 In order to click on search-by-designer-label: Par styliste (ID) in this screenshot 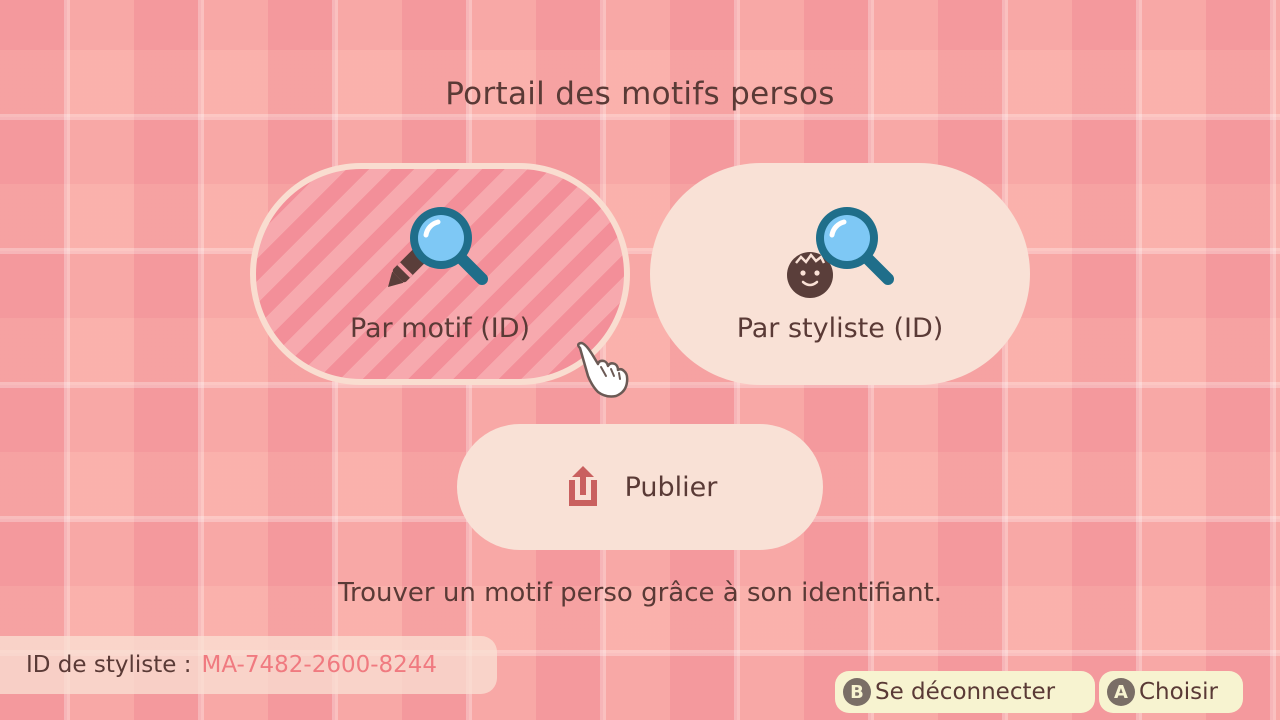, I will do `click(840, 328)`.